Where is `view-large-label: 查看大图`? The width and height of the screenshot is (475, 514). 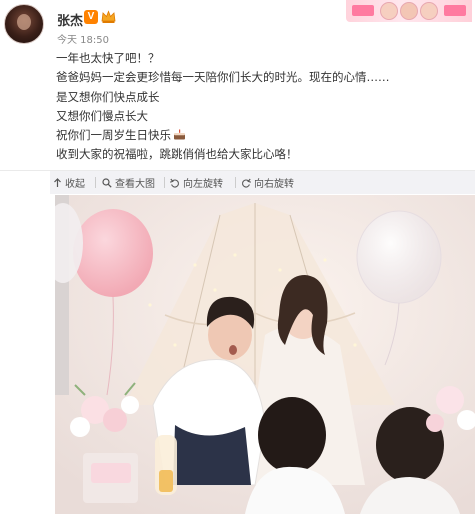 view-large-label: 查看大图 is located at coordinates (135, 184).